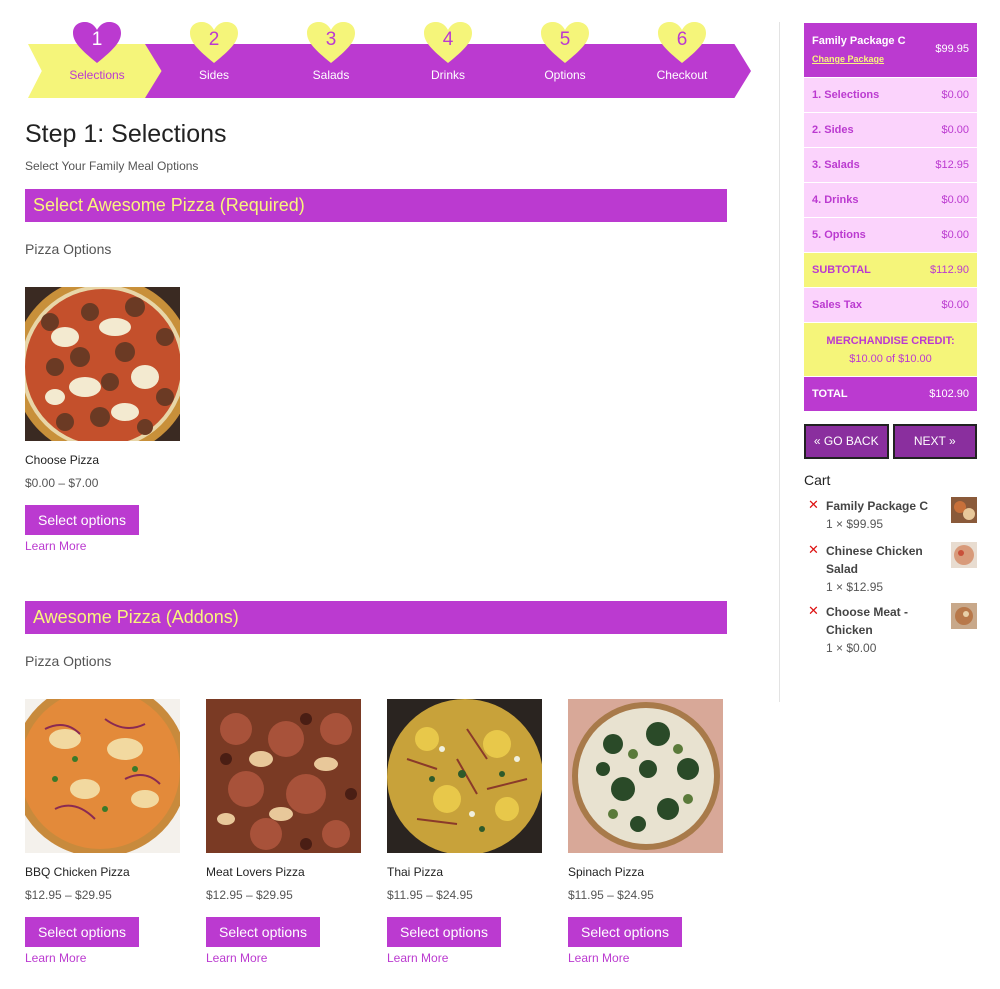 This screenshot has height=989, width=1000. I want to click on summary-line: 5. Options $0.00, so click(890, 234).